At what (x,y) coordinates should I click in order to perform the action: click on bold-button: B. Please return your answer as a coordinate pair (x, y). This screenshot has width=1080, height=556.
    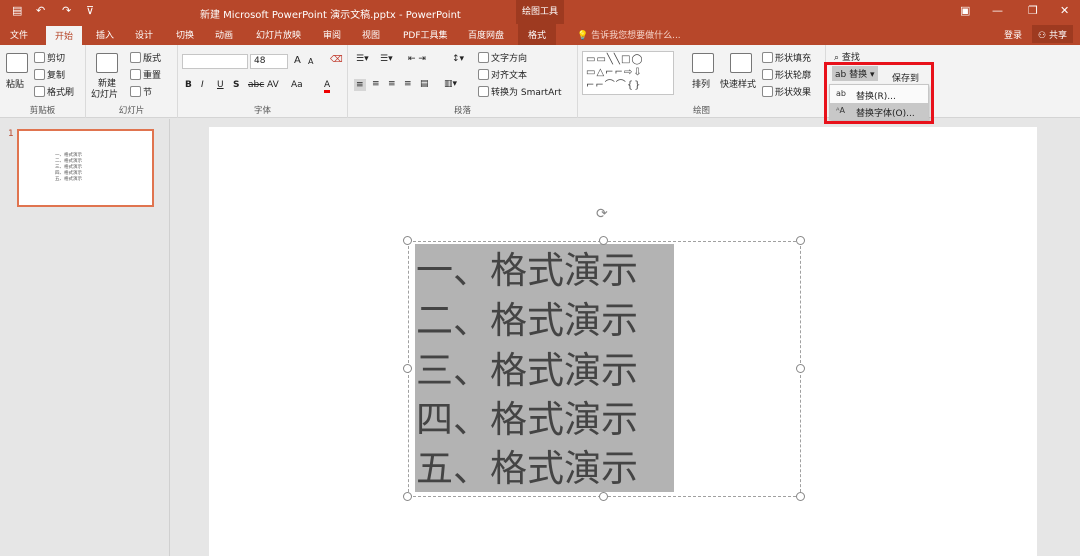
    Looking at the image, I should click on (188, 85).